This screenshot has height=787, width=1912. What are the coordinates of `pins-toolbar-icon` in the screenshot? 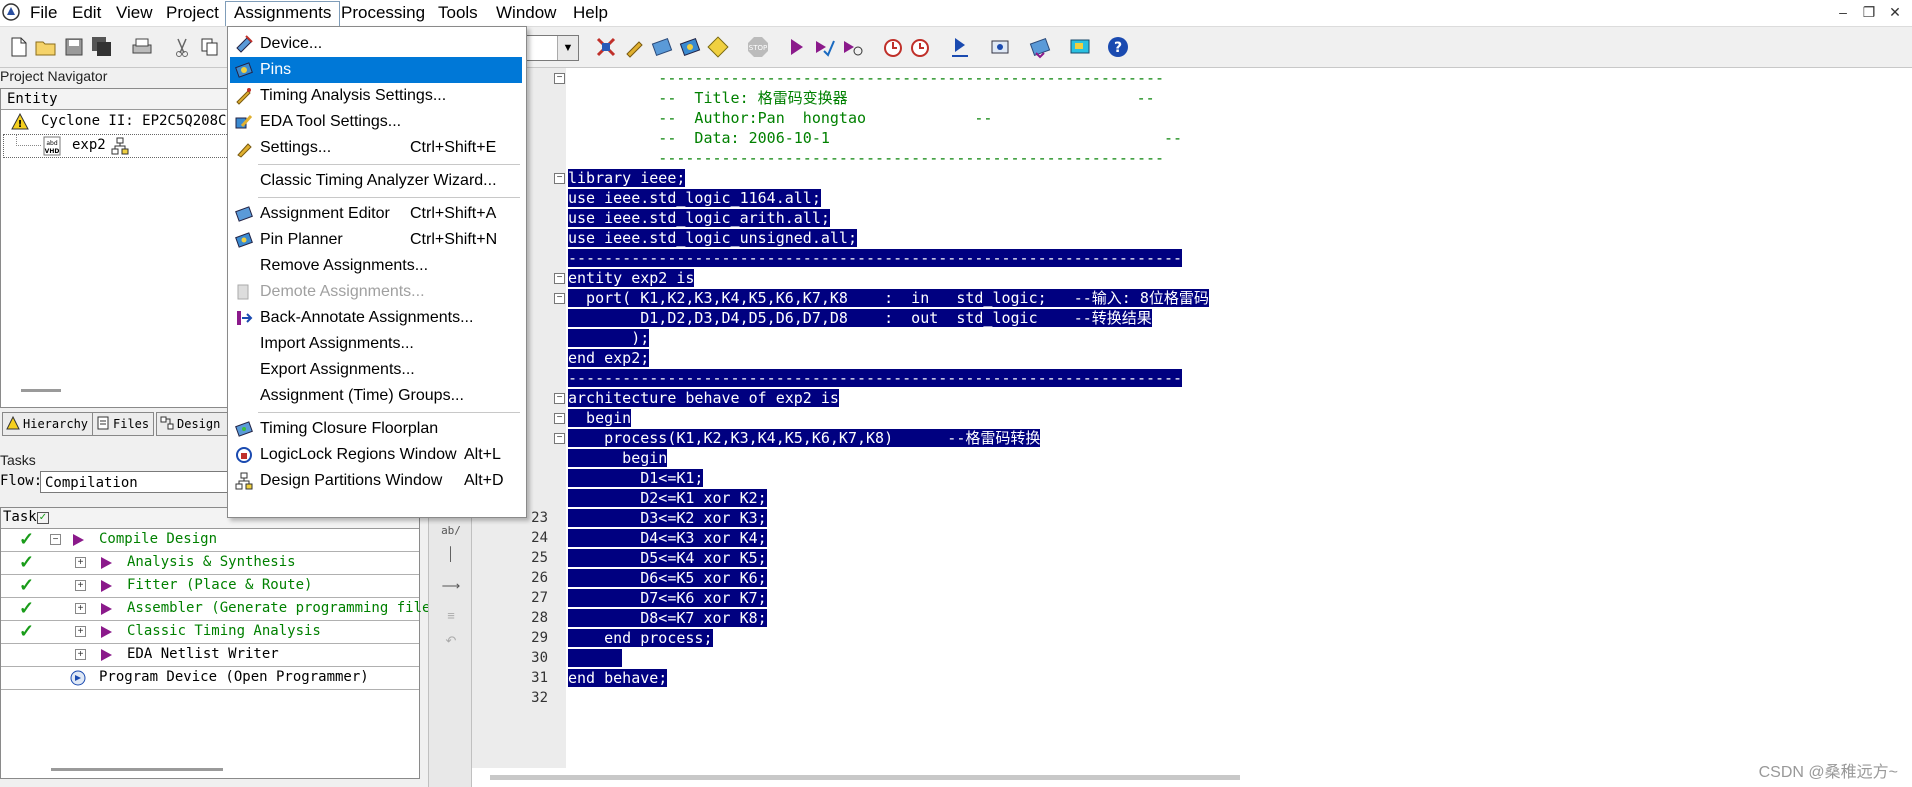 It's located at (690, 47).